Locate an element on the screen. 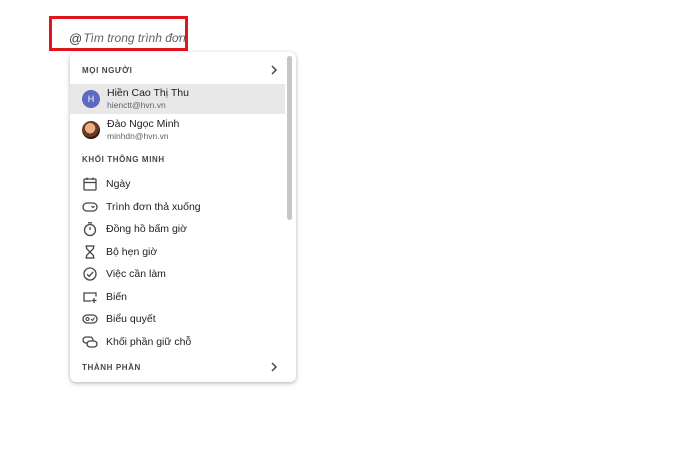 This screenshot has height=457, width=700. person-name: Hiền Cao Thị Thu is located at coordinates (148, 93).